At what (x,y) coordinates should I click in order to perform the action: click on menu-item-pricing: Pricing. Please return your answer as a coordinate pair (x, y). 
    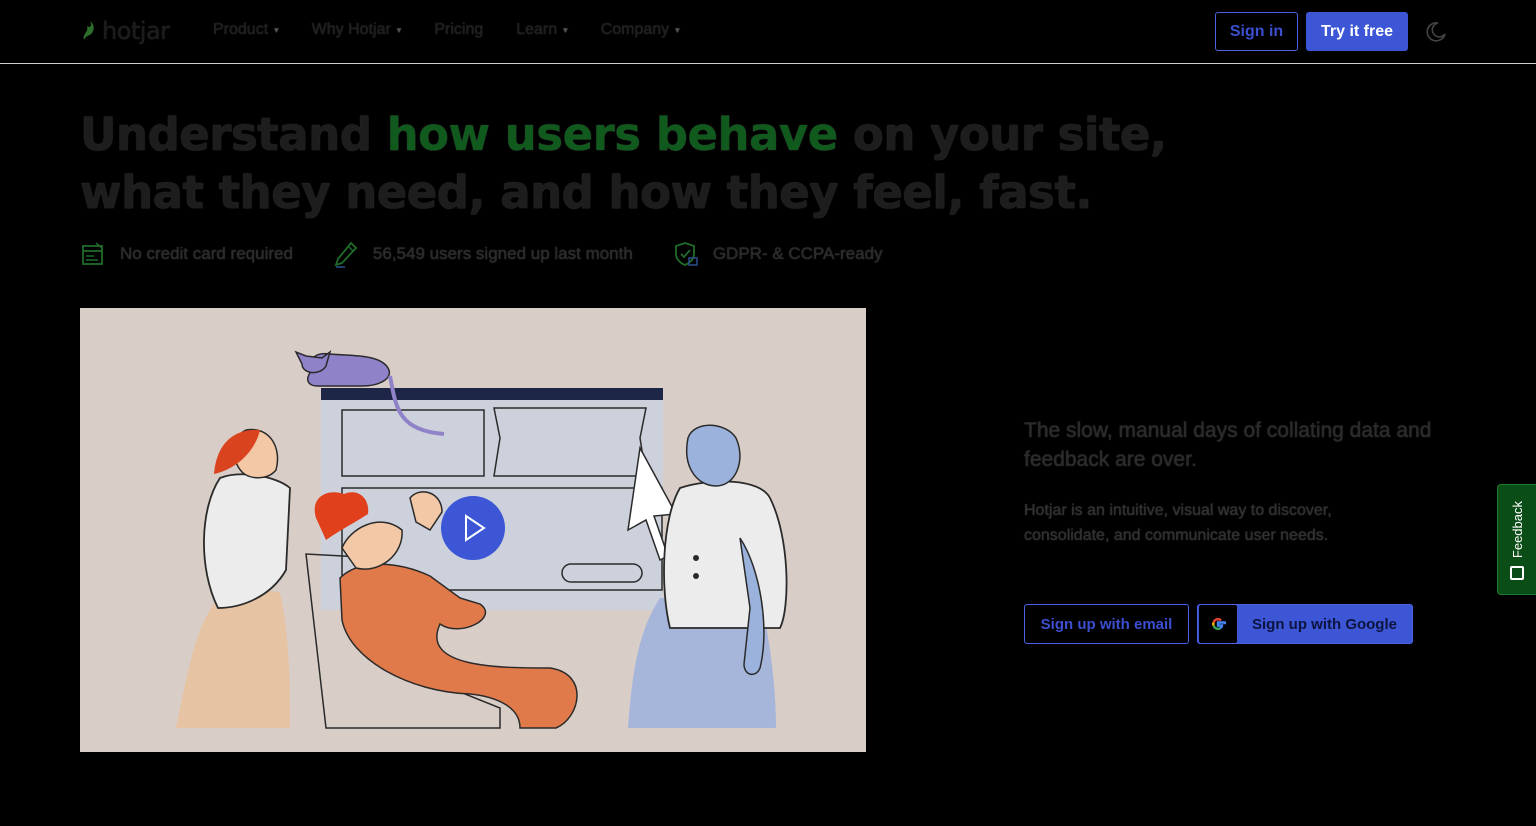
    Looking at the image, I should click on (458, 30).